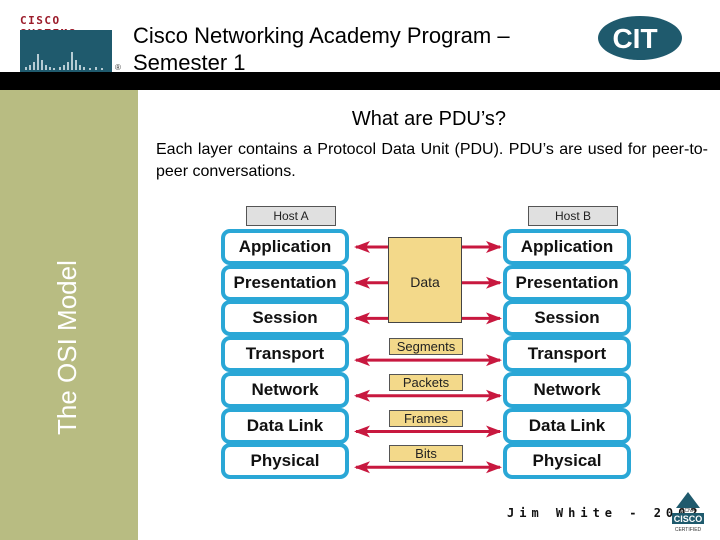 Image resolution: width=720 pixels, height=540 pixels. Describe the element at coordinates (425, 280) in the screenshot. I see `data-pdu-box: Data` at that location.